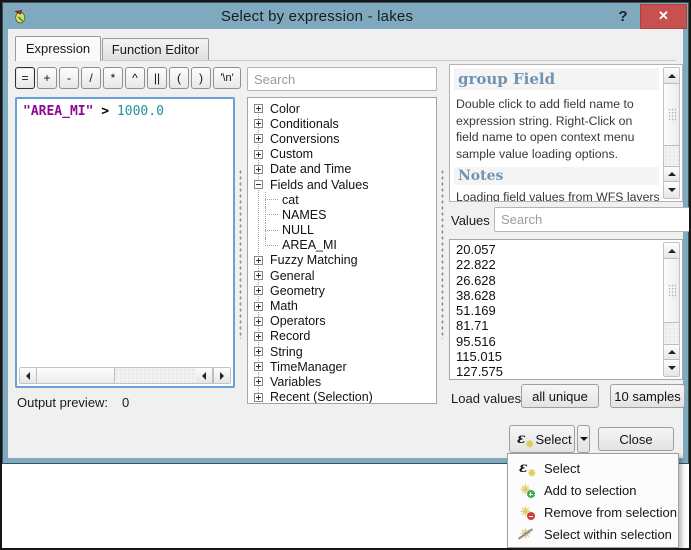  Describe the element at coordinates (569, 341) in the screenshot. I see `value-item: 95.516` at that location.